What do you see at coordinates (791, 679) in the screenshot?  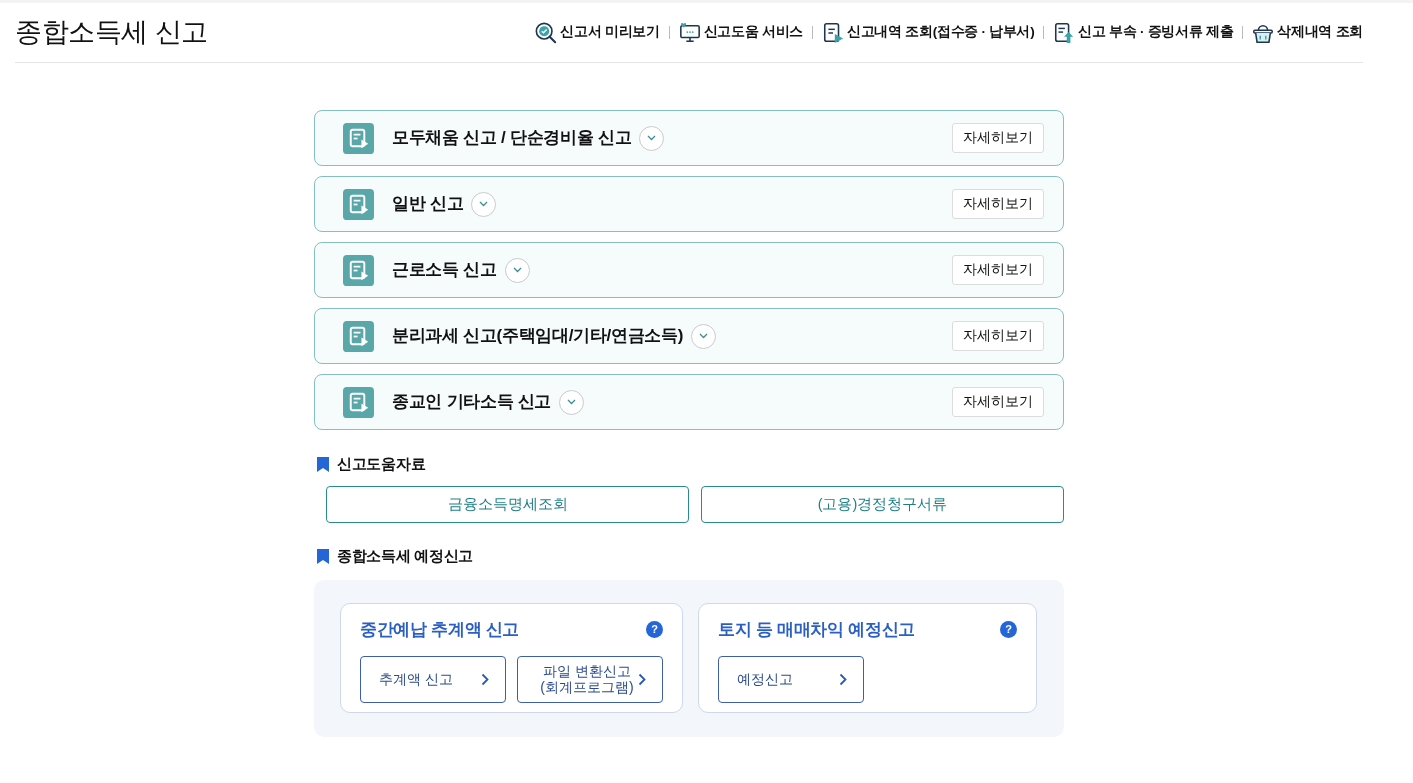 I see `filing-button: 예정신고` at bounding box center [791, 679].